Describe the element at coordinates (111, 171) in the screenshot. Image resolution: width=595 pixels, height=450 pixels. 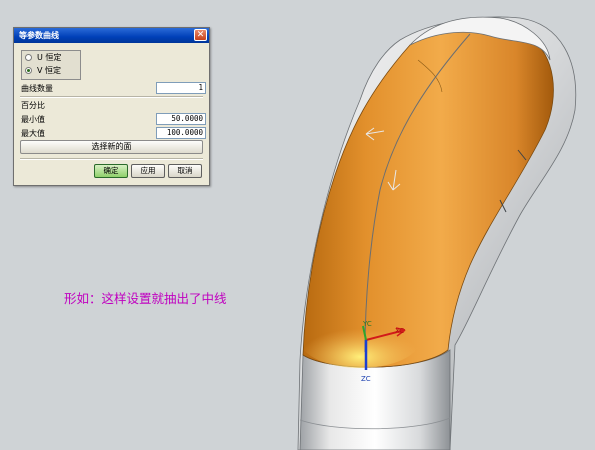
I see `ok-button: 确定` at that location.